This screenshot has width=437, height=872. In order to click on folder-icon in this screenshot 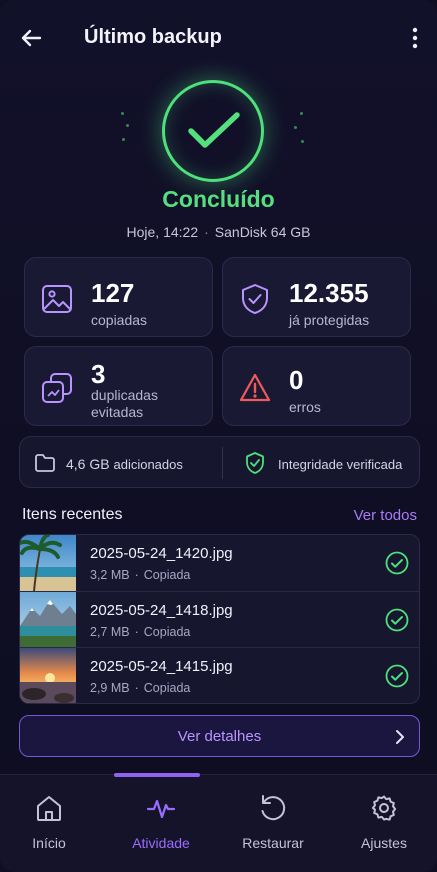, I will do `click(45, 463)`.